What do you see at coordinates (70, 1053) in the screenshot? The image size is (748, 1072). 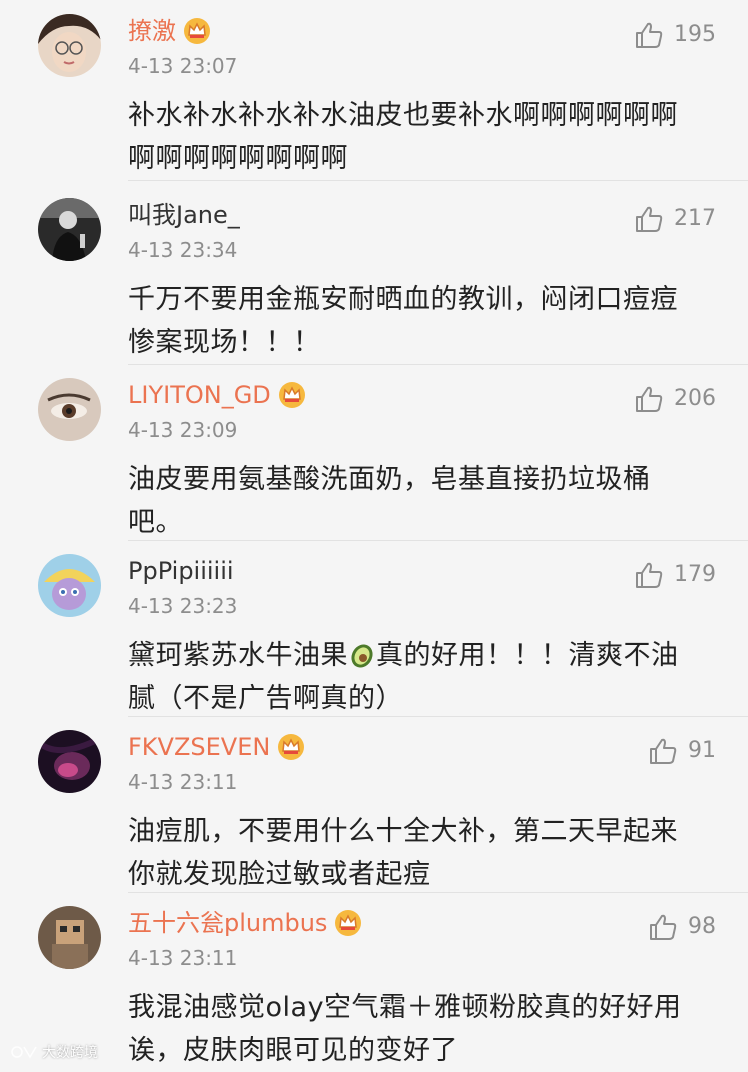 I see `watermark-text: 大数跨境` at bounding box center [70, 1053].